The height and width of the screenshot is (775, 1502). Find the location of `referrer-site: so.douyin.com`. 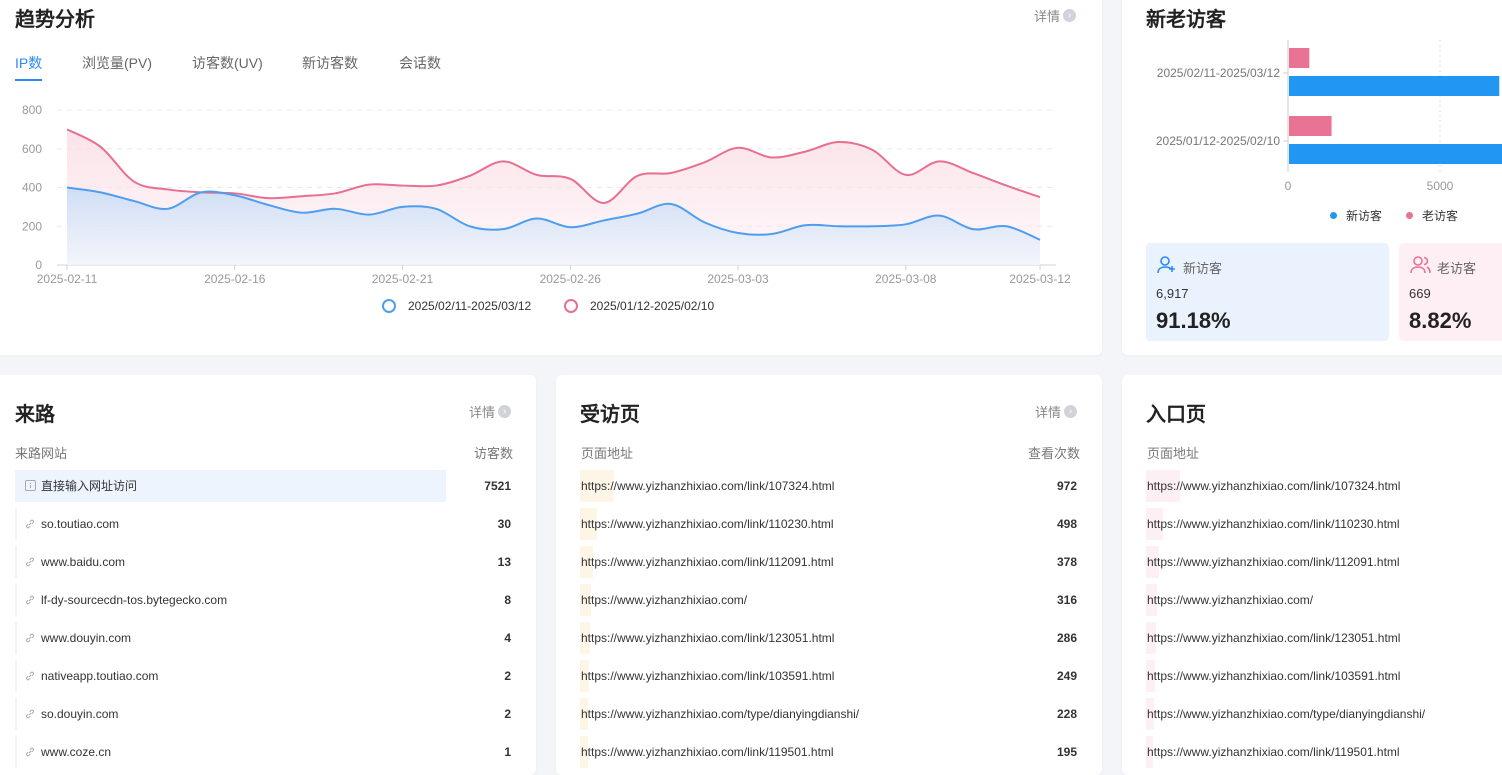

referrer-site: so.douyin.com is located at coordinates (79, 714).